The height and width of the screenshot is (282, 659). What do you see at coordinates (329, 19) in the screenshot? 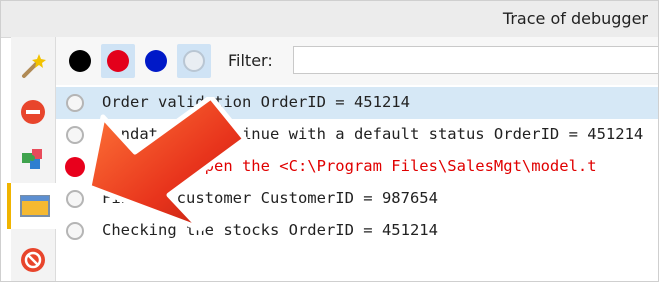
I see `title-bar: Trace of debugger` at bounding box center [329, 19].